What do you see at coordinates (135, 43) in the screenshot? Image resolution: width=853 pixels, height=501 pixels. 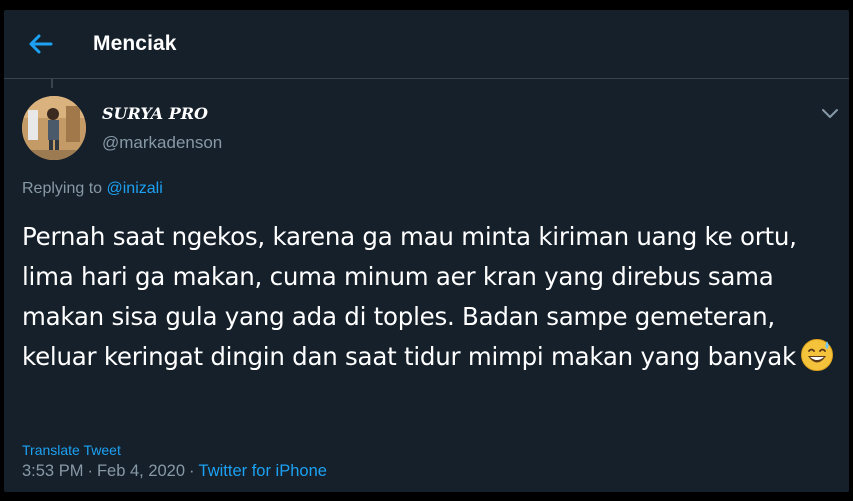 I see `page-title: Menciak` at bounding box center [135, 43].